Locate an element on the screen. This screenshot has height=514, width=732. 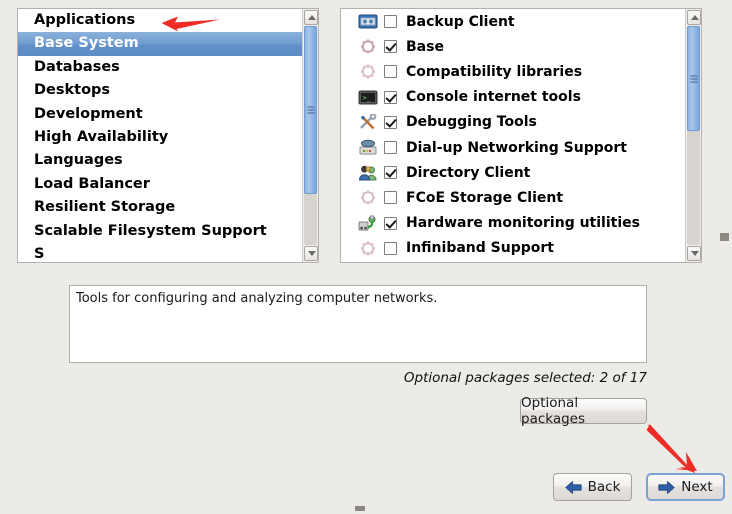
category-row-clipped: S is located at coordinates (160, 252).